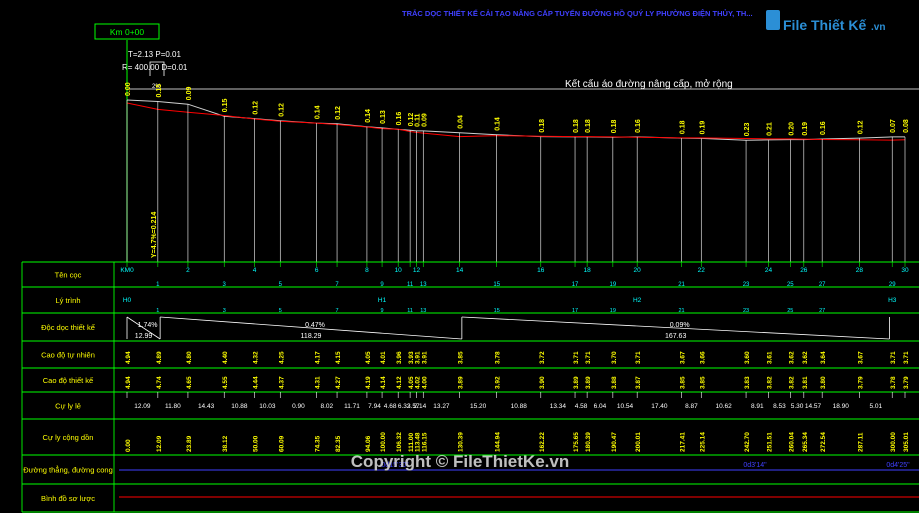 This screenshot has width=919, height=513. Describe the element at coordinates (390, 406) in the screenshot. I see `segment-spacing: 4.68` at that location.